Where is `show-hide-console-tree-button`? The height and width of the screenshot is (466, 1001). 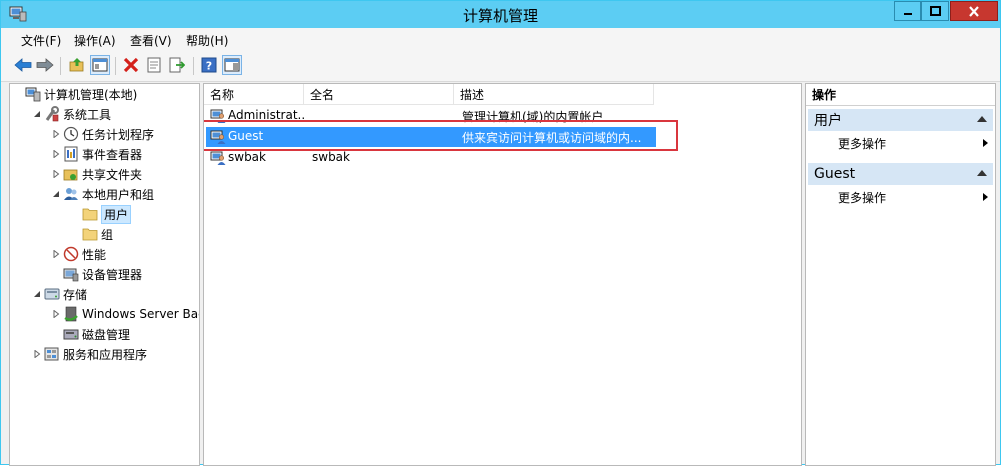
show-hide-console-tree-button is located at coordinates (100, 65).